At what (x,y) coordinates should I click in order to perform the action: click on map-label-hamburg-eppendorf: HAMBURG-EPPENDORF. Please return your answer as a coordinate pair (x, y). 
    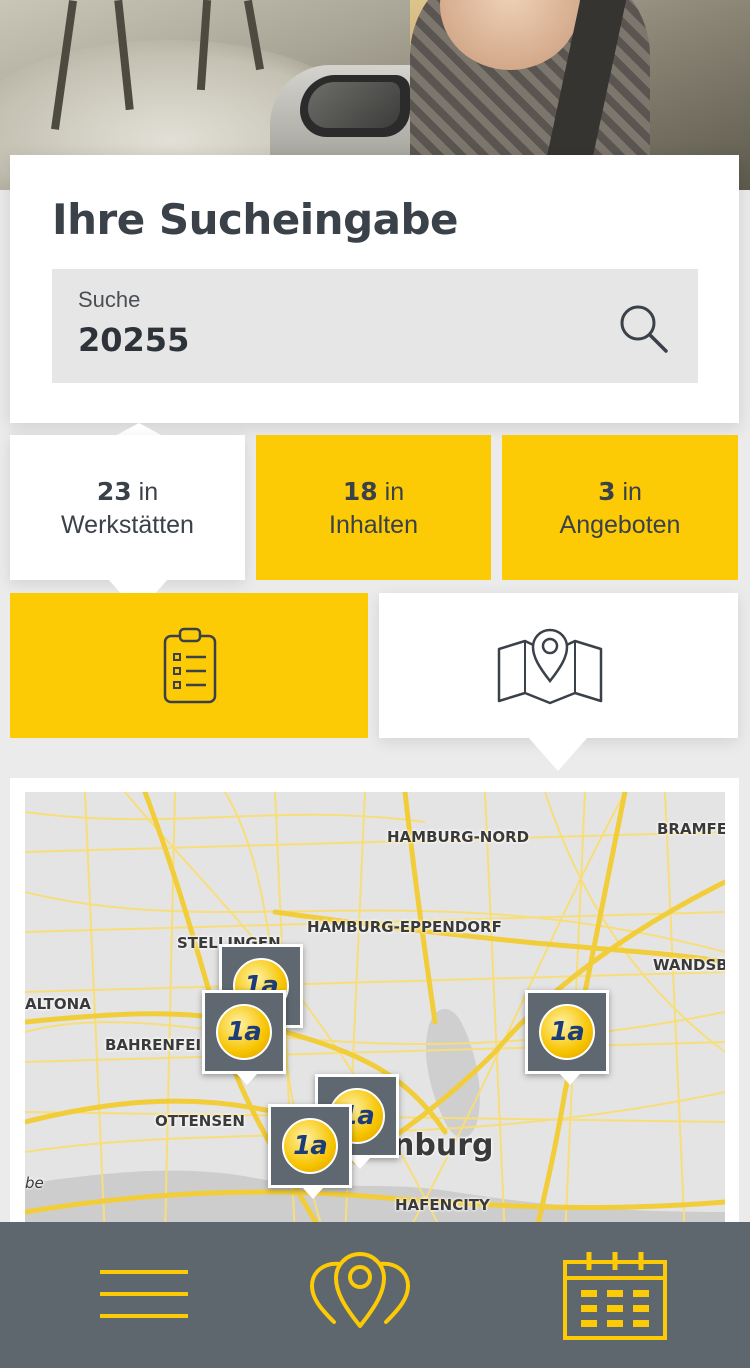
    Looking at the image, I should click on (404, 927).